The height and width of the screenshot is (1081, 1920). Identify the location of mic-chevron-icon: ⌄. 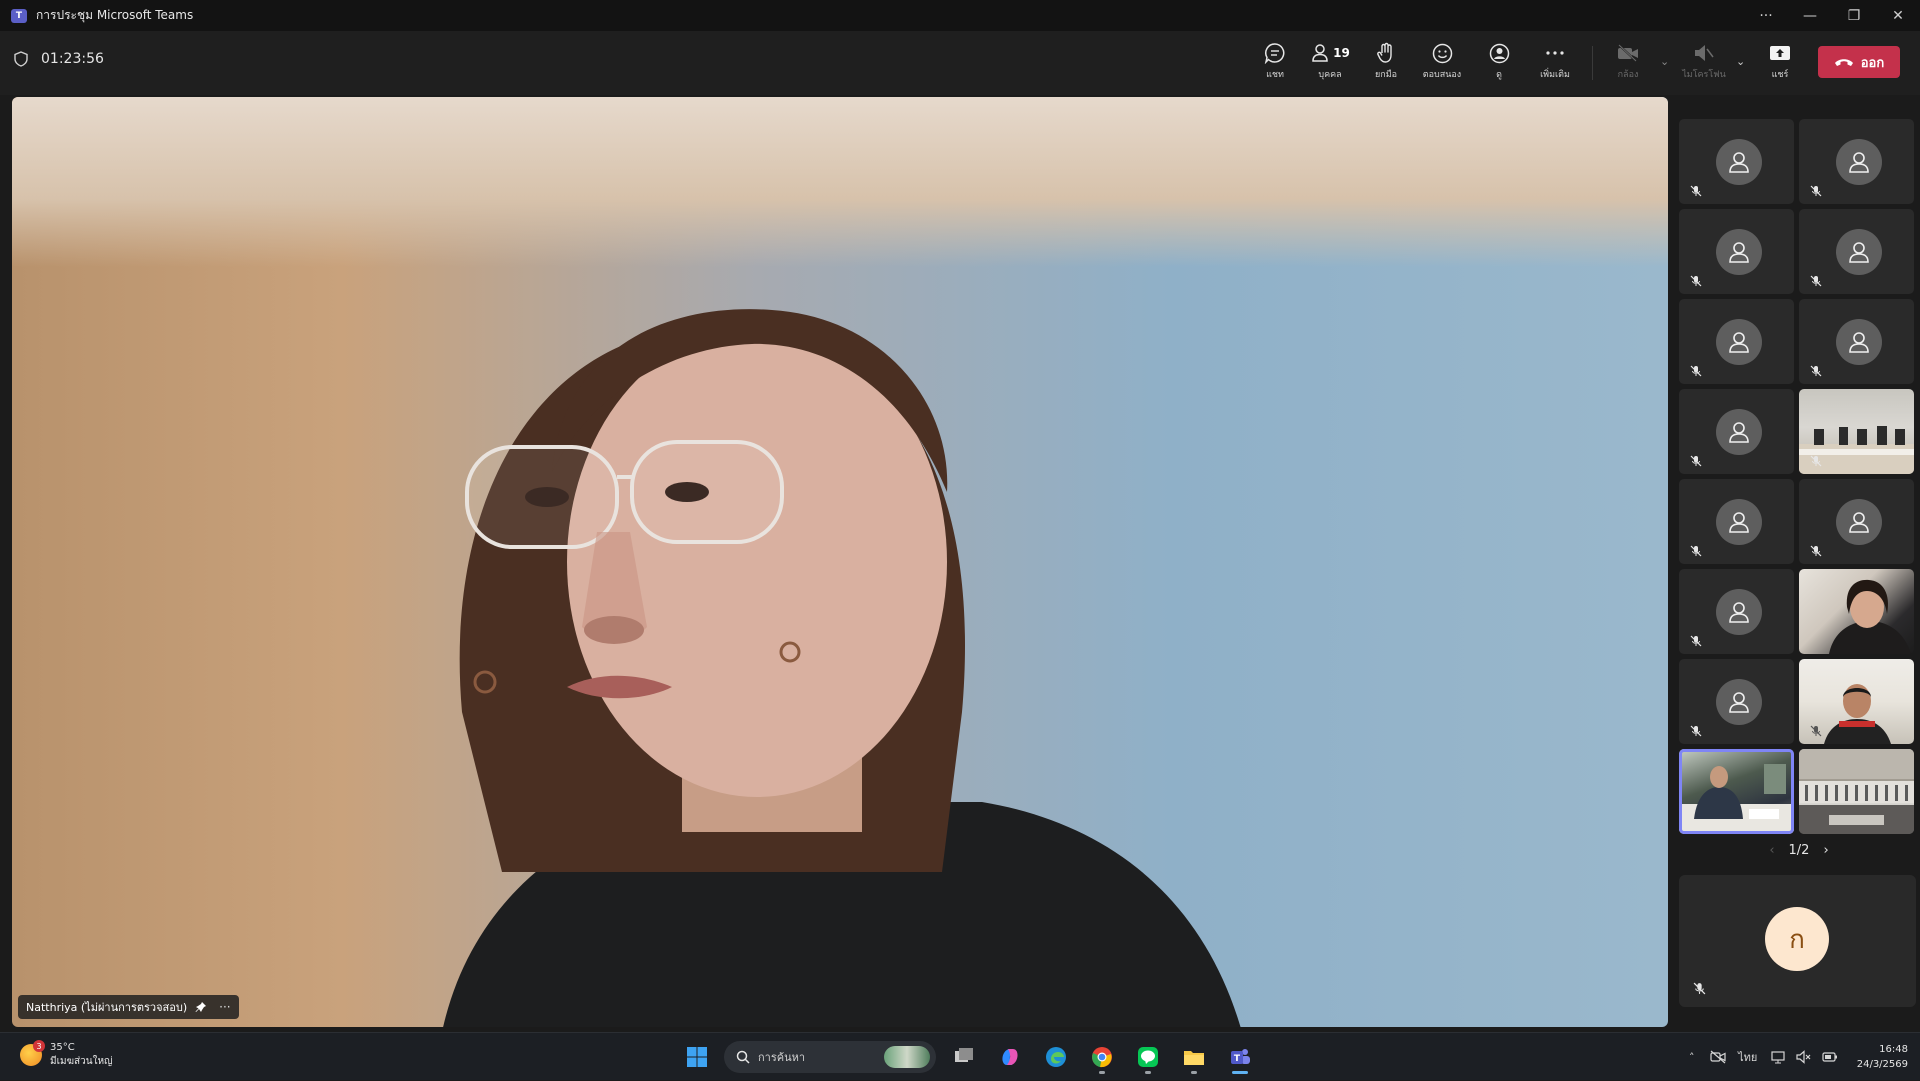
(1740, 61).